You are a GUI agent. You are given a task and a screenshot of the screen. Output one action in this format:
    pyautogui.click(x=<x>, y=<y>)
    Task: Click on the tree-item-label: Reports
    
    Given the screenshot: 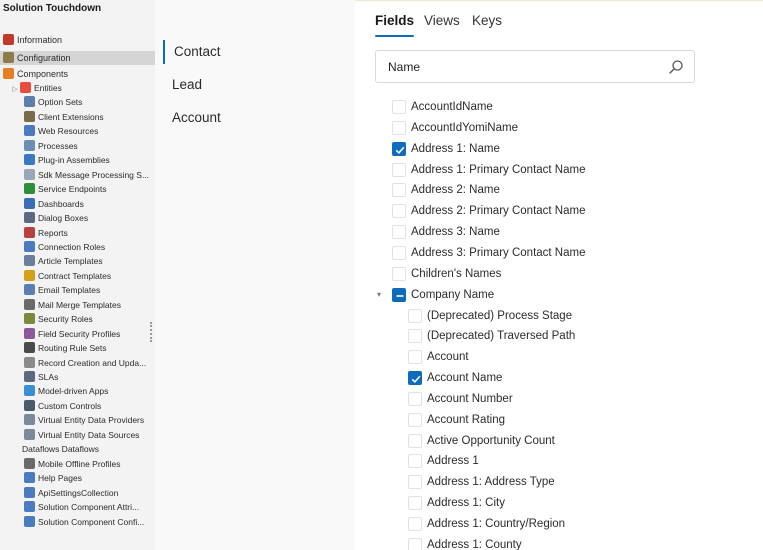 What is the action you would take?
    pyautogui.click(x=53, y=232)
    